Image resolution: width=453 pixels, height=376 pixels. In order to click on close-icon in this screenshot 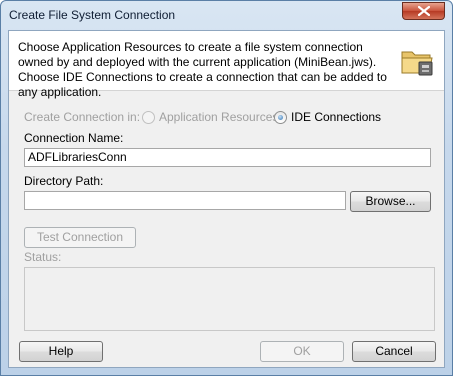, I will do `click(423, 11)`.